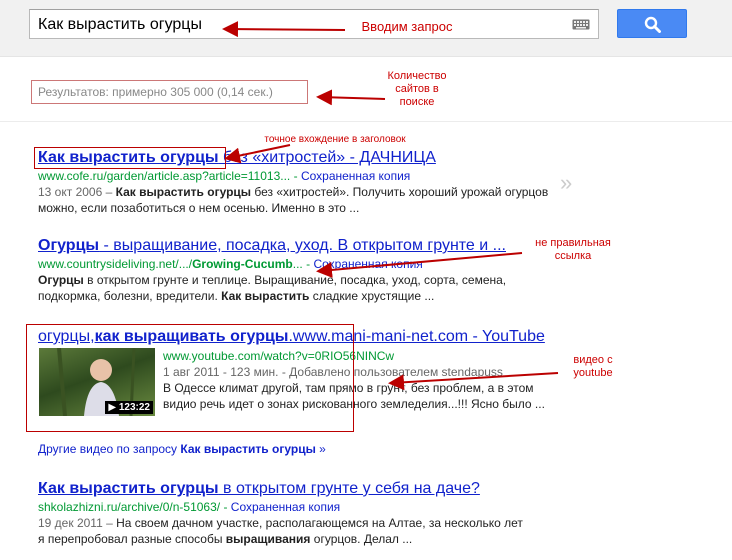 The width and height of the screenshot is (732, 560). What do you see at coordinates (419, 265) in the screenshot?
I see `arrow-to-wrong-link` at bounding box center [419, 265].